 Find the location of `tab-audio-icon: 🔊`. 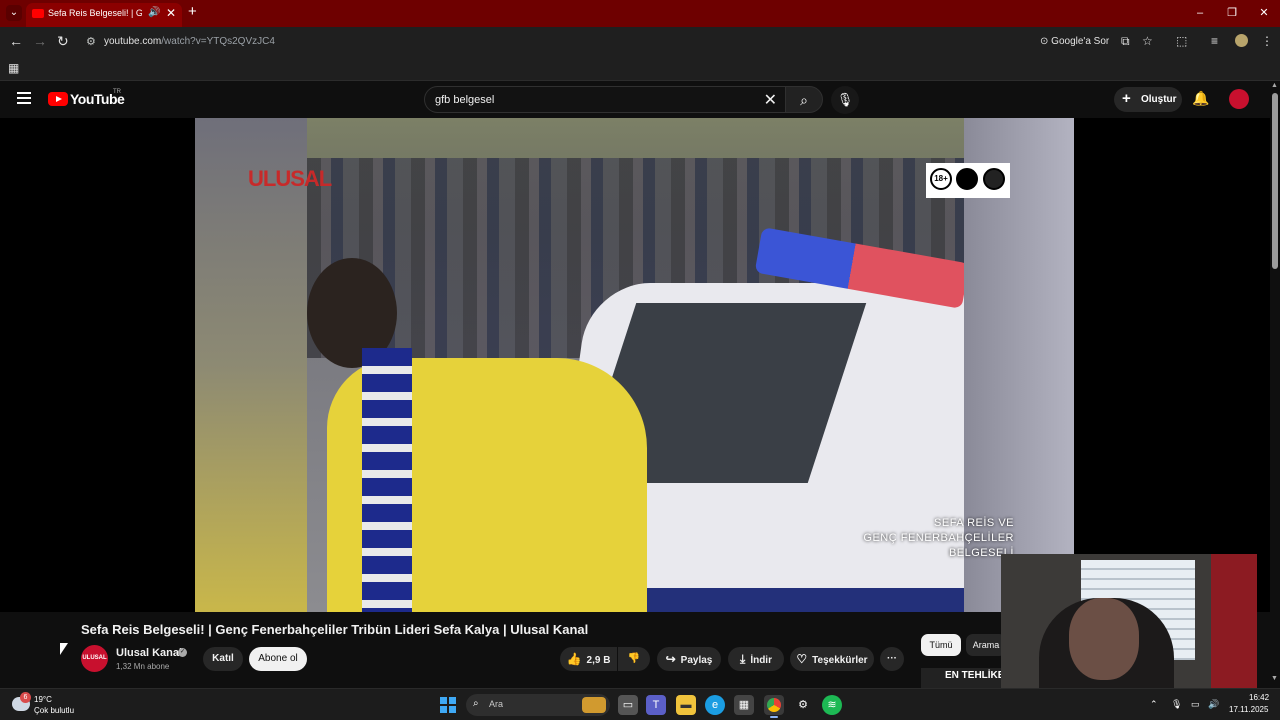

tab-audio-icon: 🔊 is located at coordinates (154, 12).